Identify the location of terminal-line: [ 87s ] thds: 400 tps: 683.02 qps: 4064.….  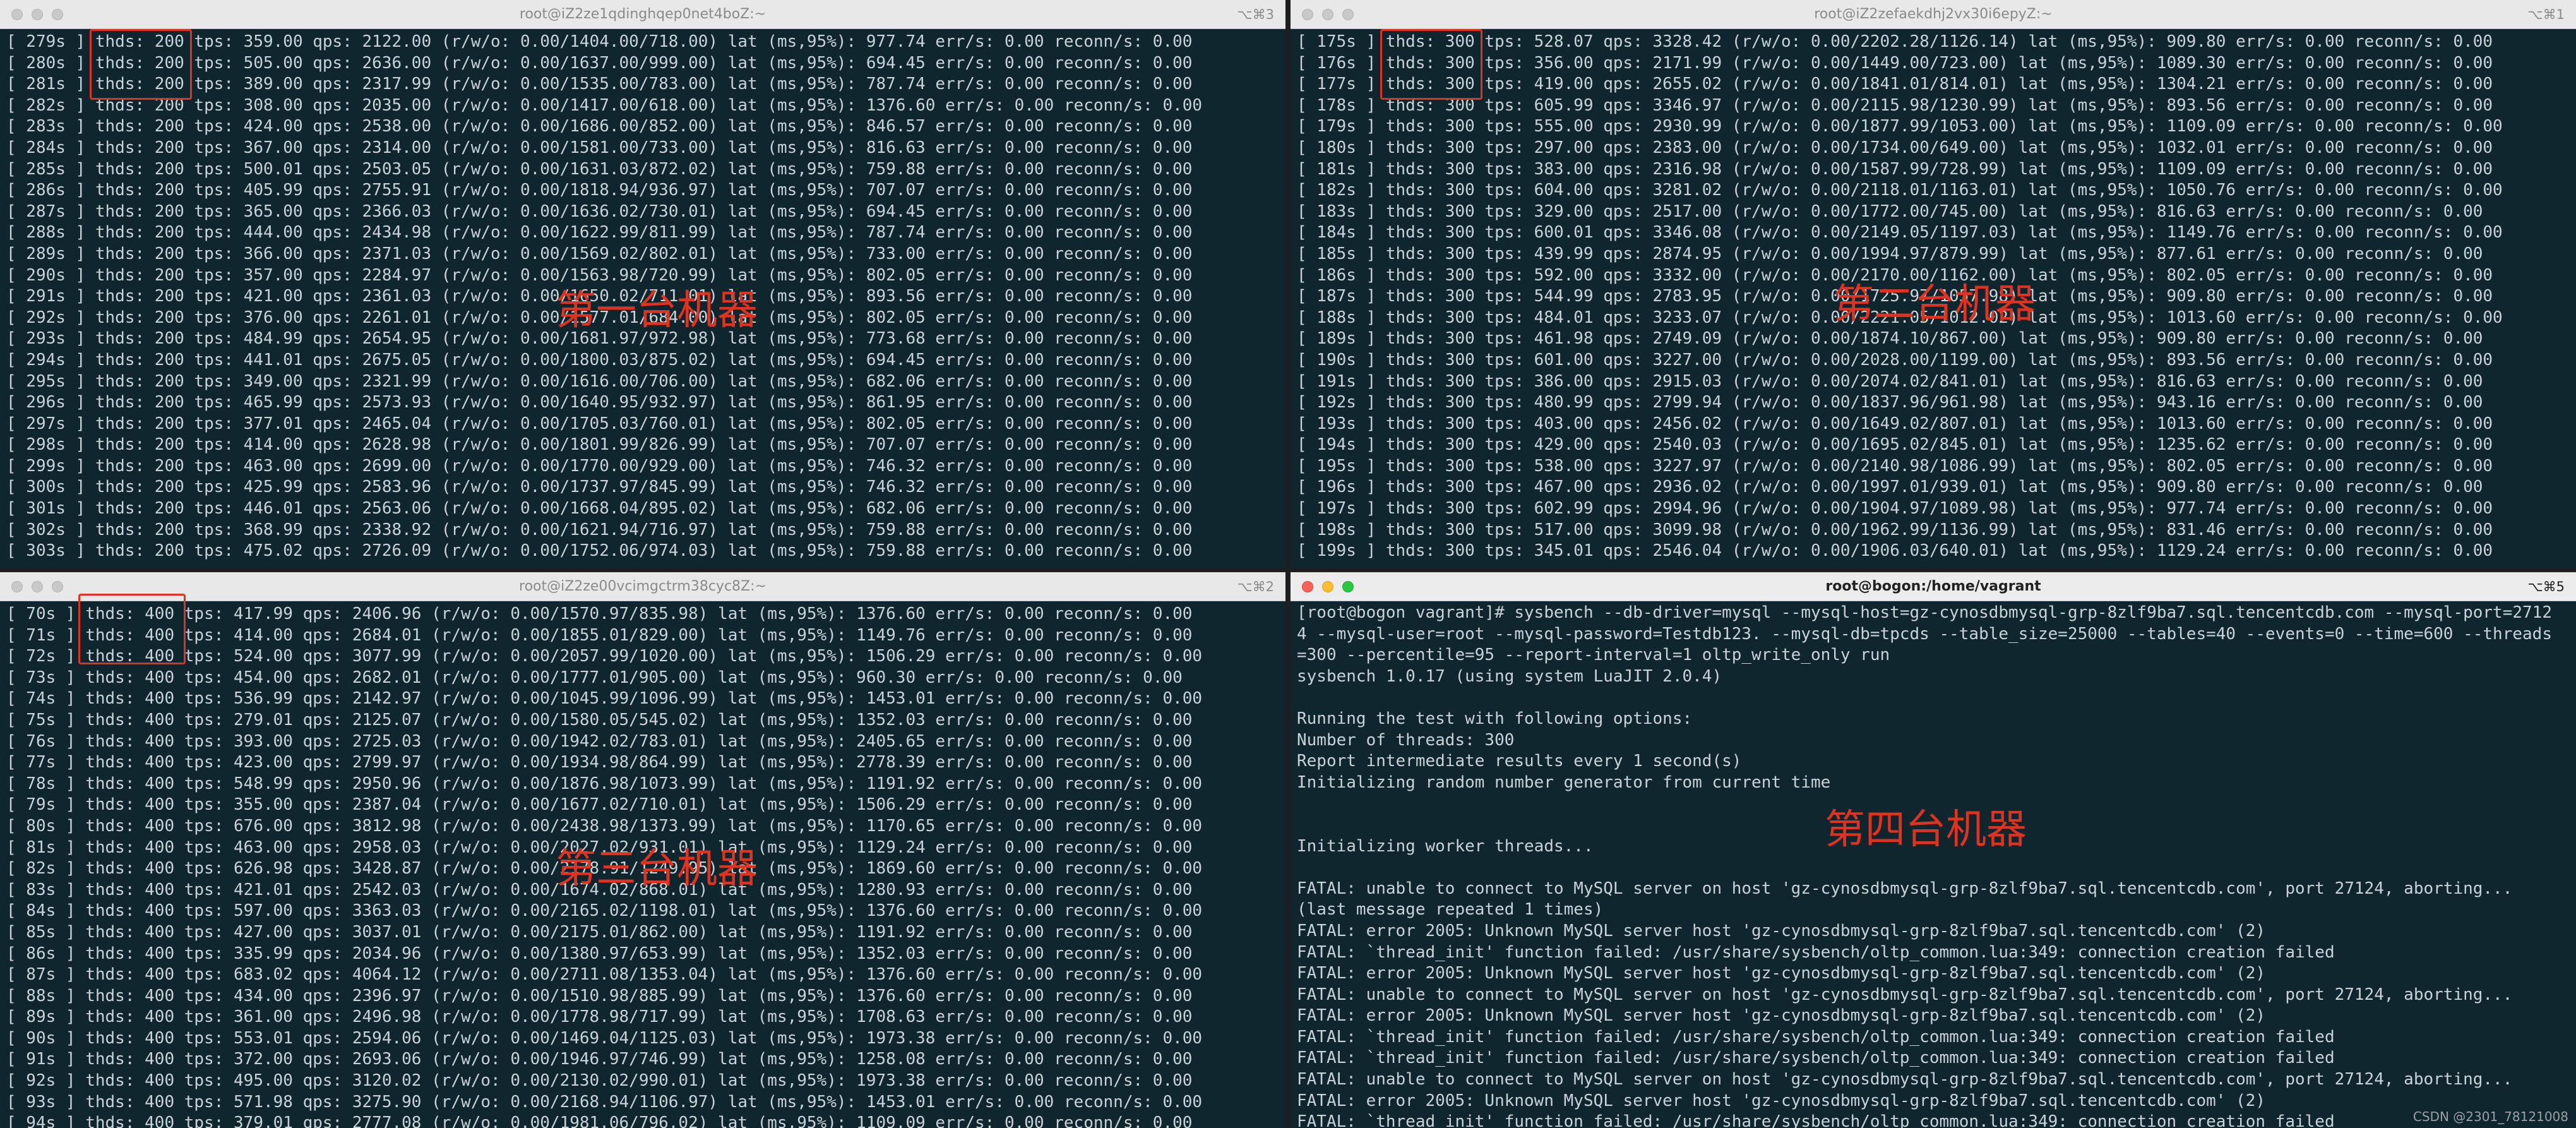
(604, 975).